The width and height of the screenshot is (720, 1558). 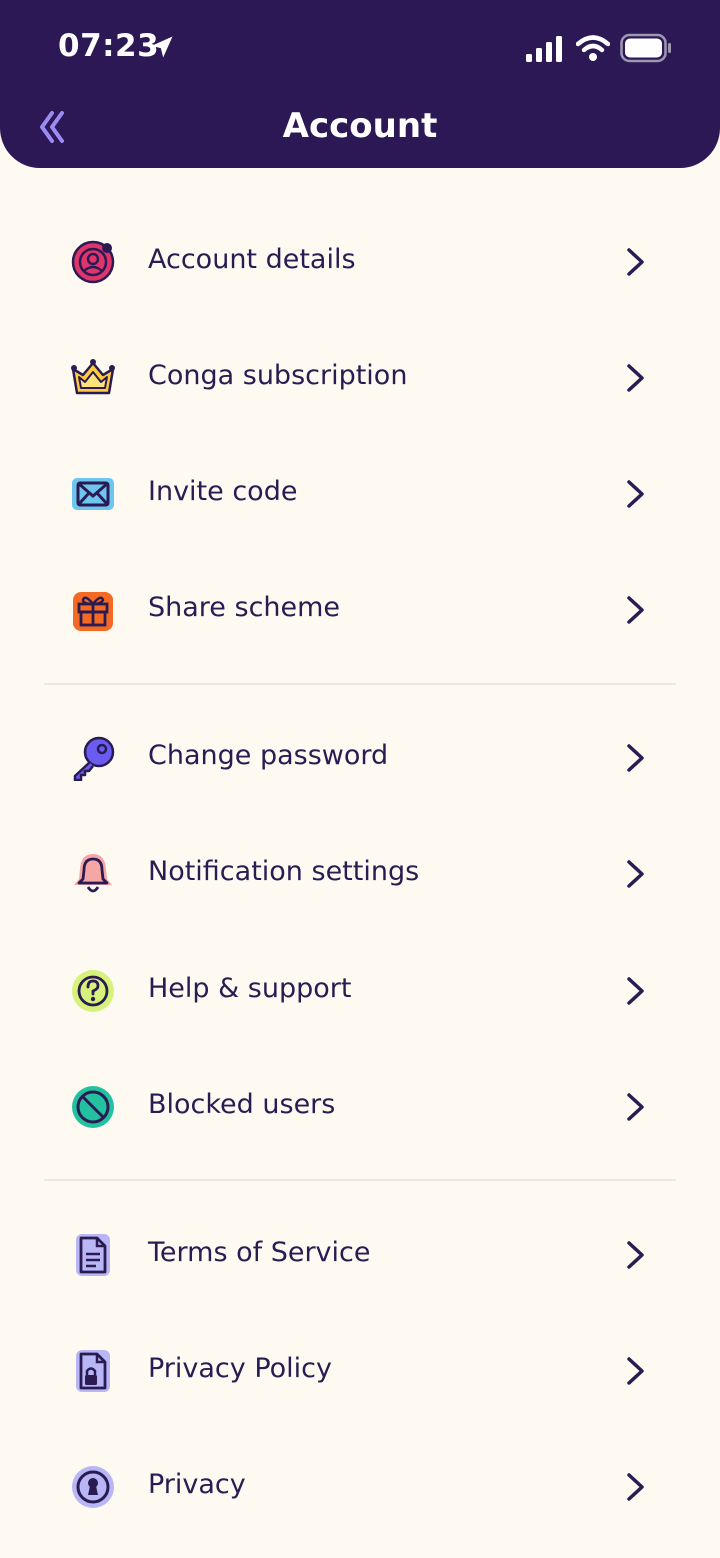 I want to click on menu-item-label: Notification settings, so click(x=284, y=871).